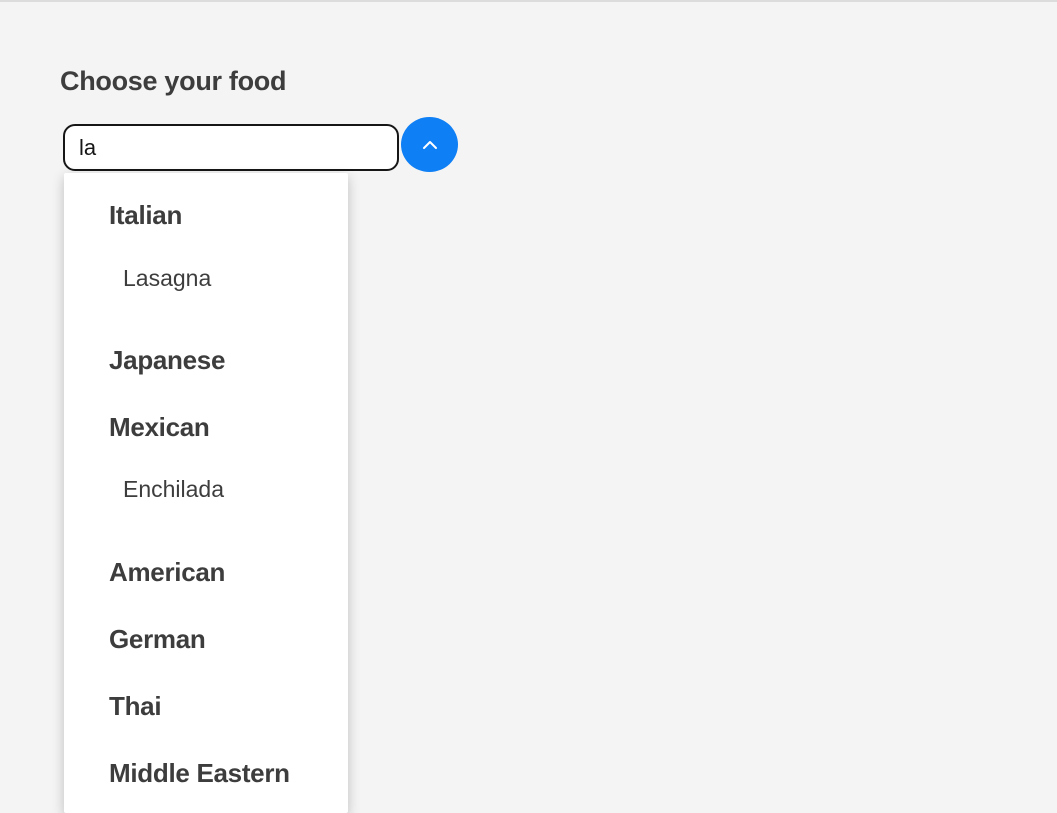 Image resolution: width=1057 pixels, height=813 pixels. I want to click on group-header-thai: Thai, so click(135, 706).